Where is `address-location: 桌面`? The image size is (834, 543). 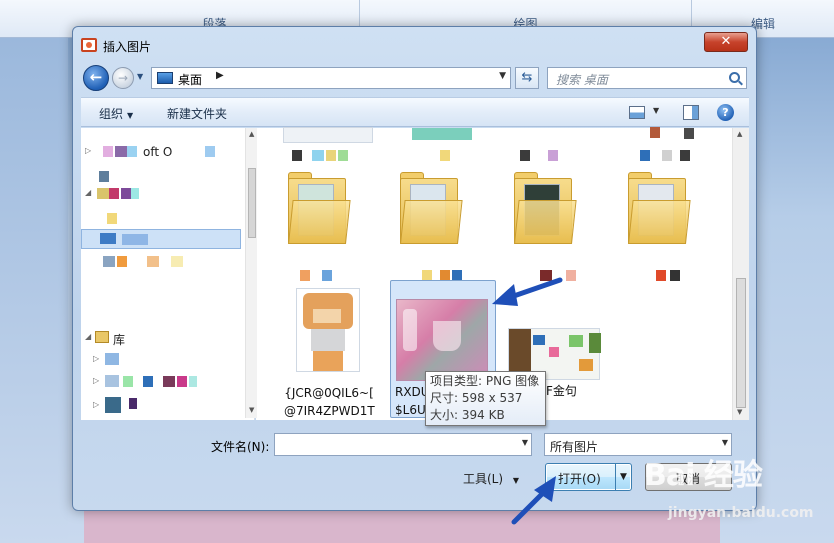
address-location: 桌面 is located at coordinates (190, 79).